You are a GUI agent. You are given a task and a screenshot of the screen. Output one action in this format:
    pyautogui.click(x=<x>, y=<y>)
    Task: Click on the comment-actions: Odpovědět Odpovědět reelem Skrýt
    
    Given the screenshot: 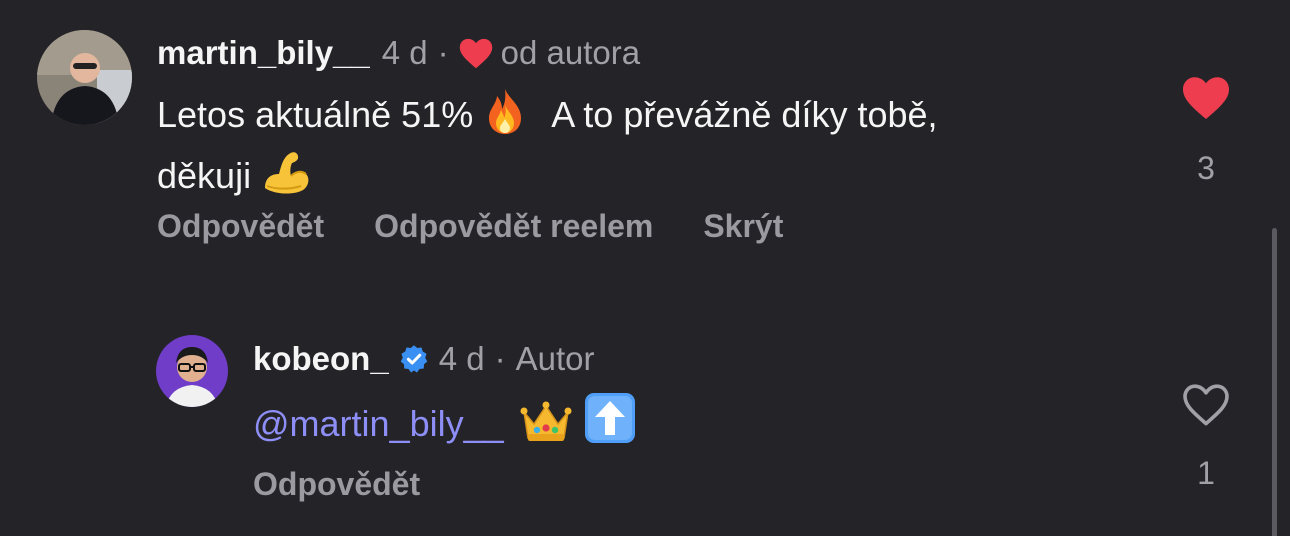 What is the action you would take?
    pyautogui.click(x=495, y=226)
    